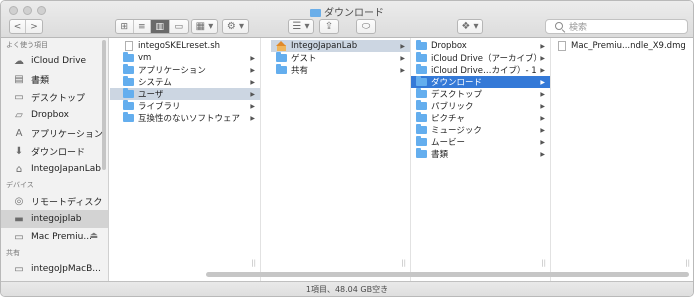  Describe the element at coordinates (456, 131) in the screenshot. I see `item-label: ミュージック` at that location.